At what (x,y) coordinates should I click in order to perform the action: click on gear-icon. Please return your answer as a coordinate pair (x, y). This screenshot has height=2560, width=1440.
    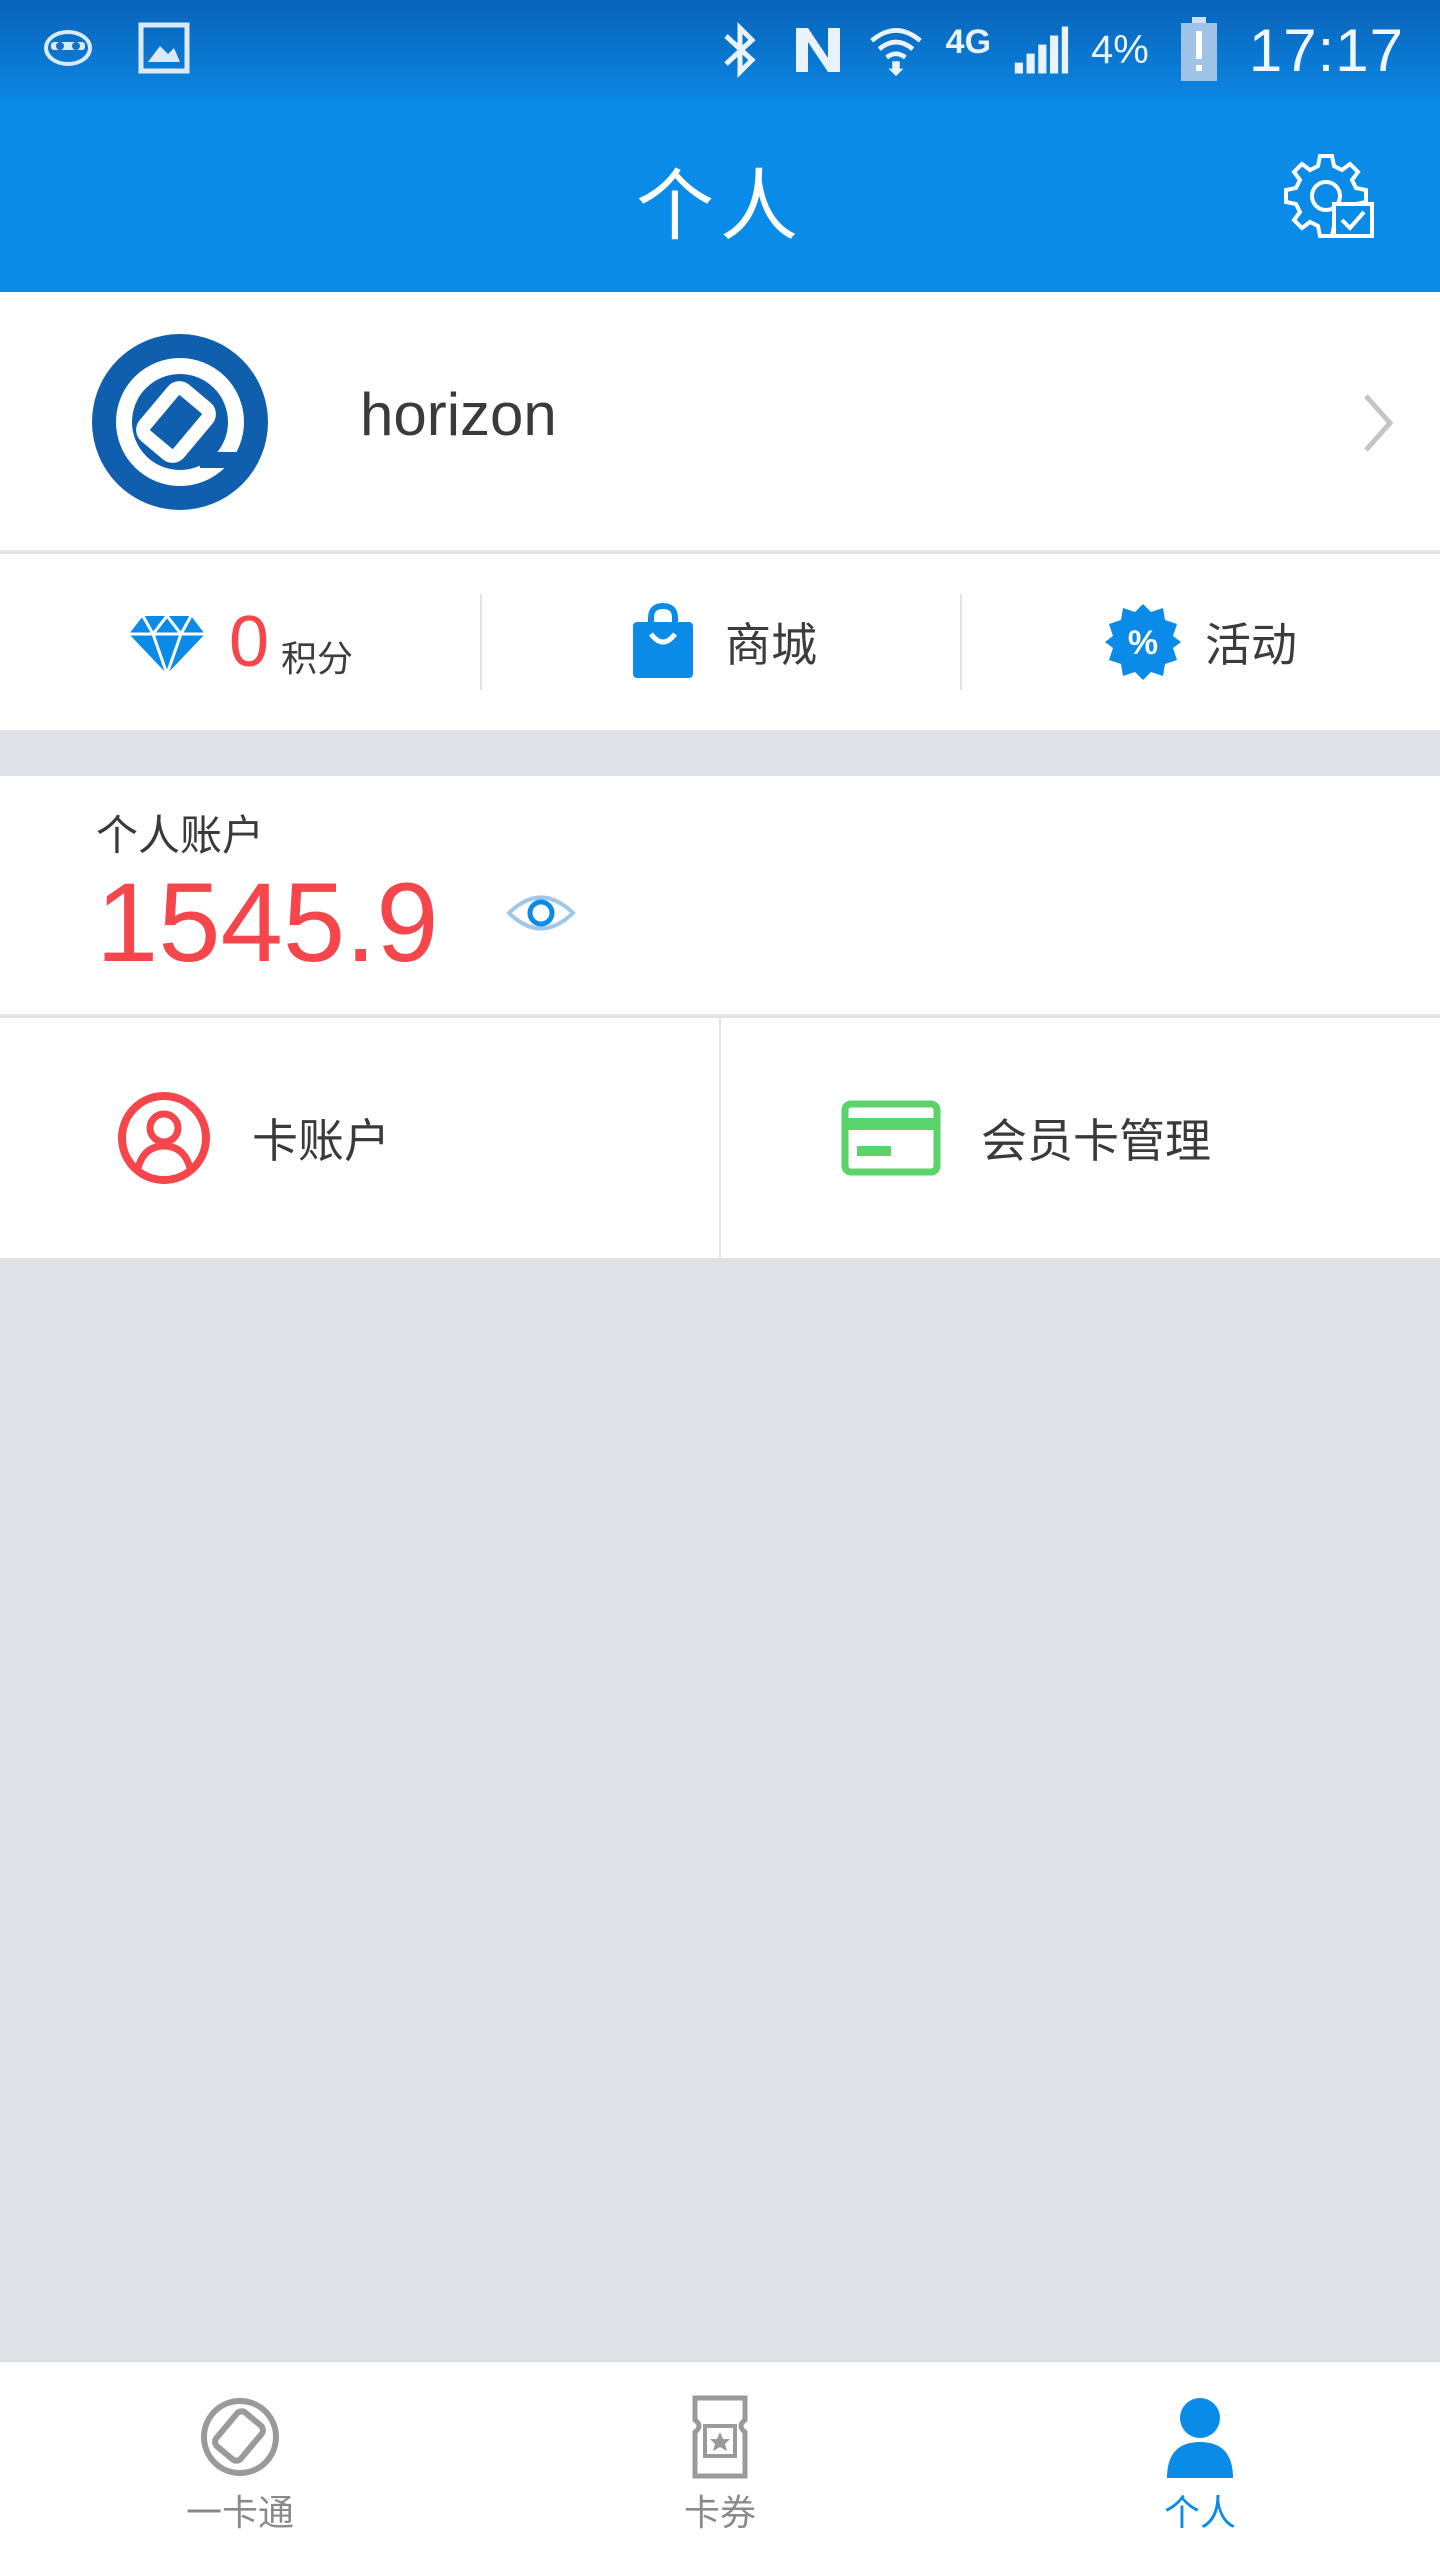
    Looking at the image, I should click on (1329, 196).